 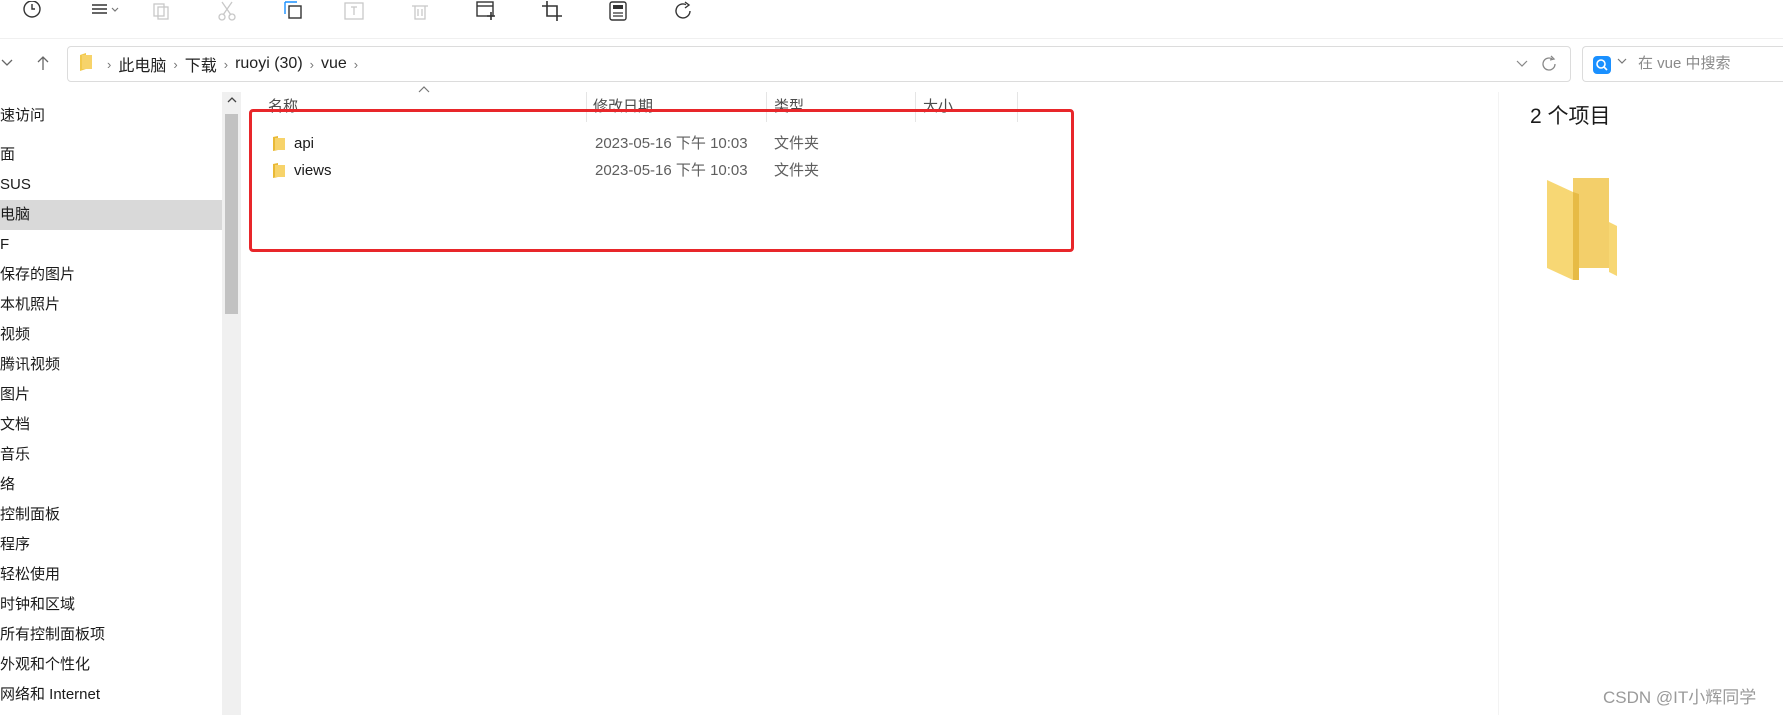 What do you see at coordinates (293, 11) in the screenshot?
I see `select-icon` at bounding box center [293, 11].